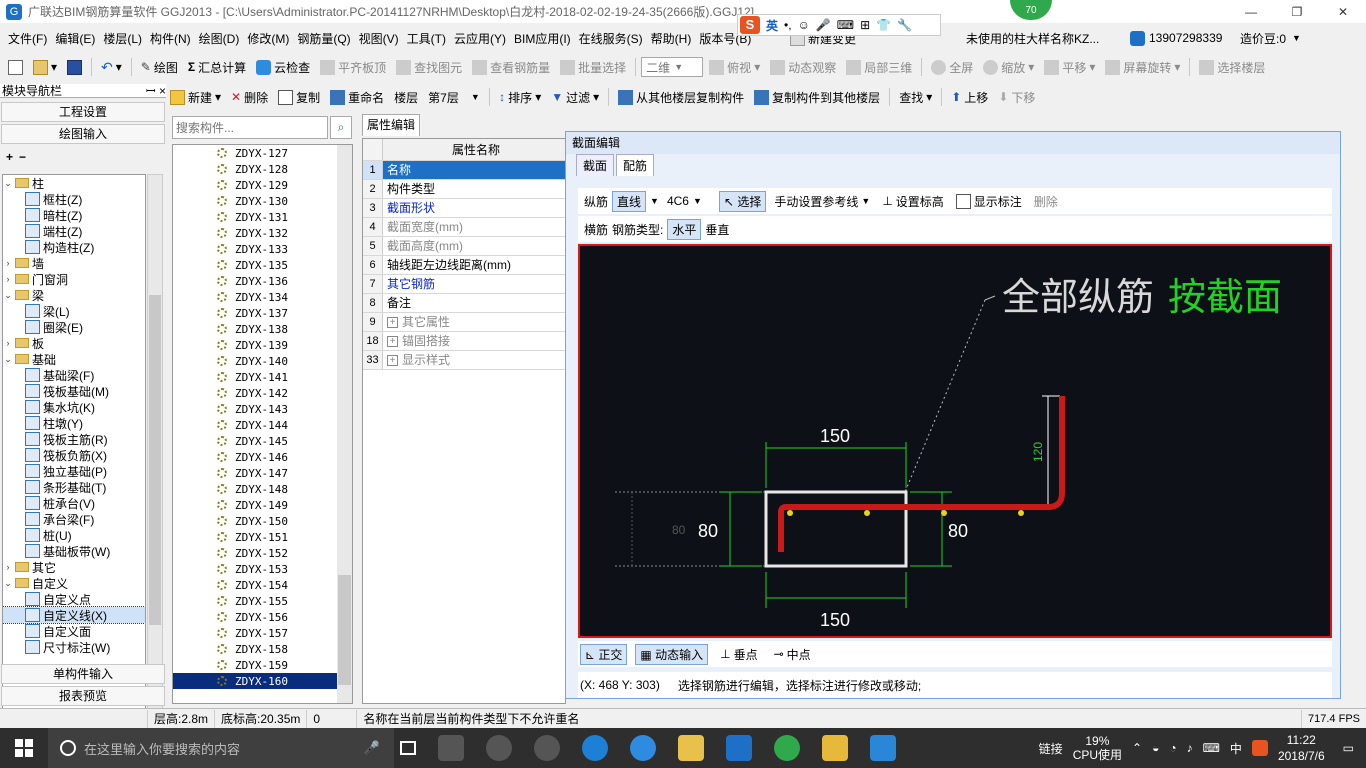  Describe the element at coordinates (1251, 11) in the screenshot. I see `minimize-button: —` at that location.